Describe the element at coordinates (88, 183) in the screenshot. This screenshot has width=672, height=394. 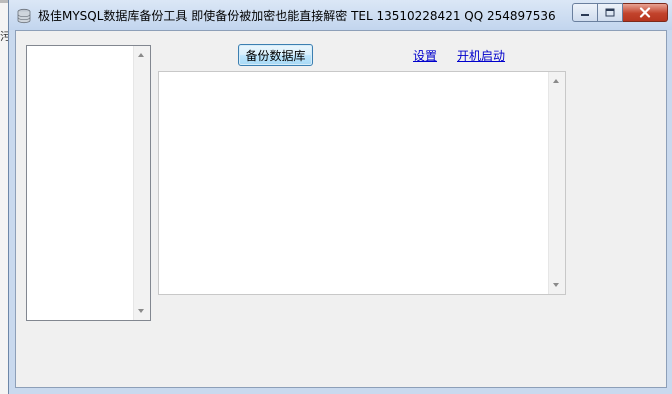
I see `database-list` at that location.